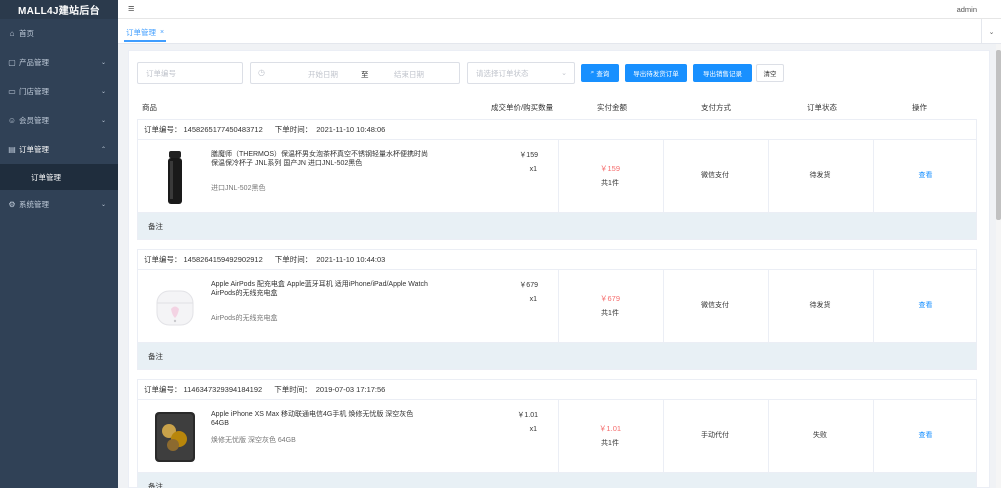 The width and height of the screenshot is (1001, 488). Describe the element at coordinates (12, 91) in the screenshot. I see `store-icon: ▭` at that location.